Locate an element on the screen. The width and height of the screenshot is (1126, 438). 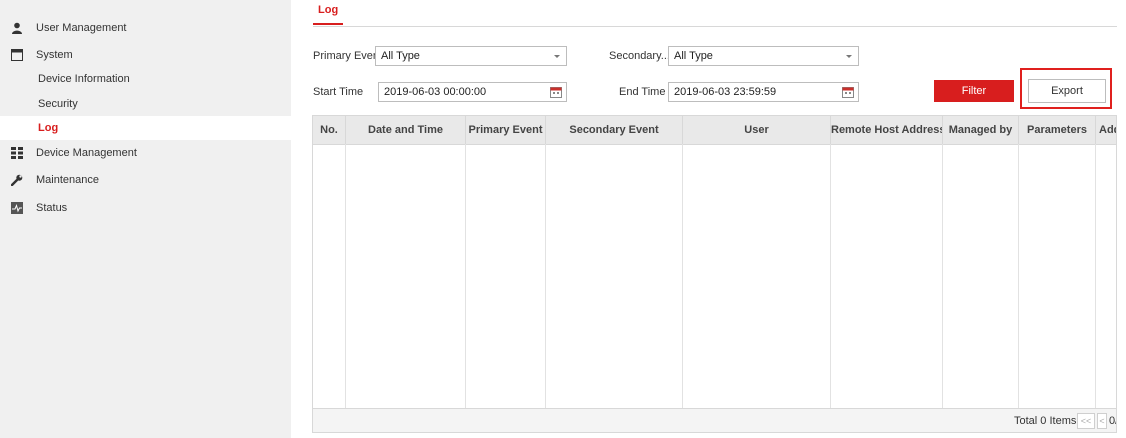
sidebar-item-label: User Management is located at coordinates (81, 28).